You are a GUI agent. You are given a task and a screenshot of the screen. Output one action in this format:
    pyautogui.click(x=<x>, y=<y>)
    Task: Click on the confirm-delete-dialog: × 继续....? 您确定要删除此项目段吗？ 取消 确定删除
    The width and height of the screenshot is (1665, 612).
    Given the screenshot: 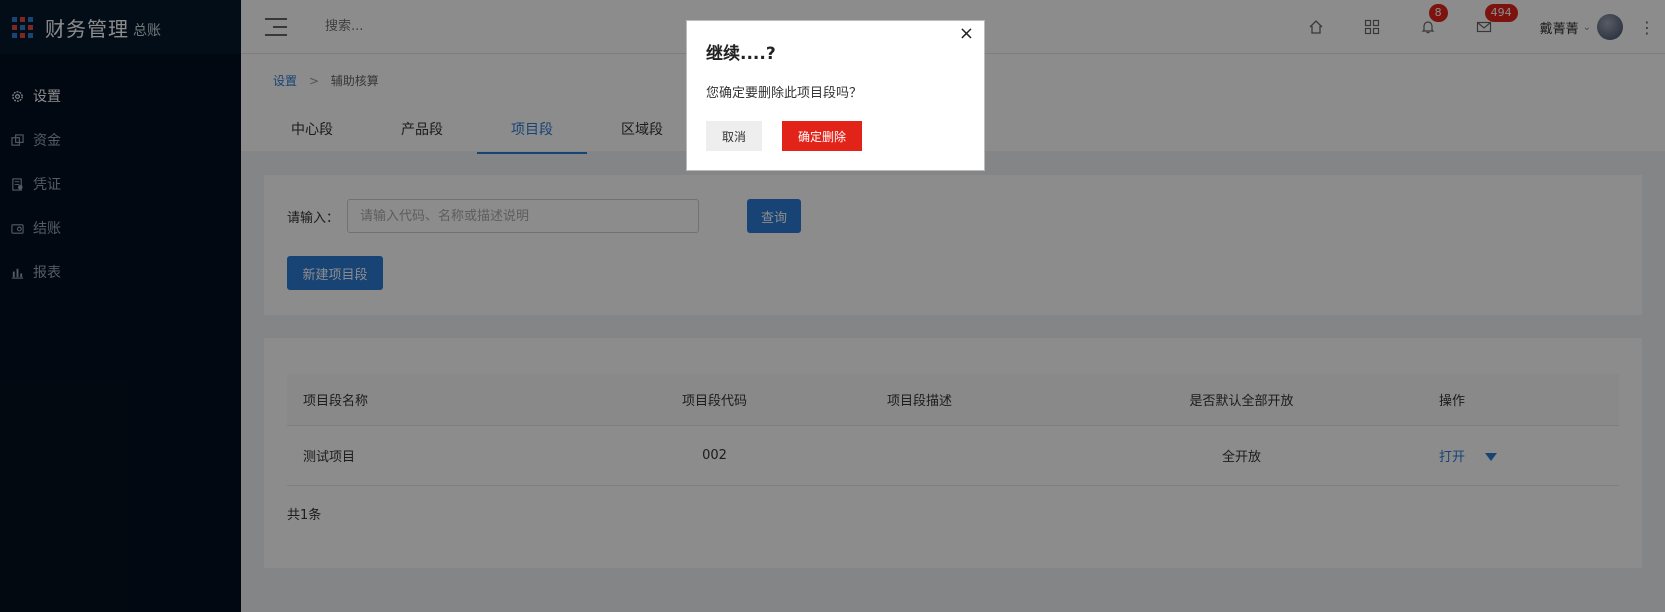 What is the action you would take?
    pyautogui.click(x=835, y=95)
    